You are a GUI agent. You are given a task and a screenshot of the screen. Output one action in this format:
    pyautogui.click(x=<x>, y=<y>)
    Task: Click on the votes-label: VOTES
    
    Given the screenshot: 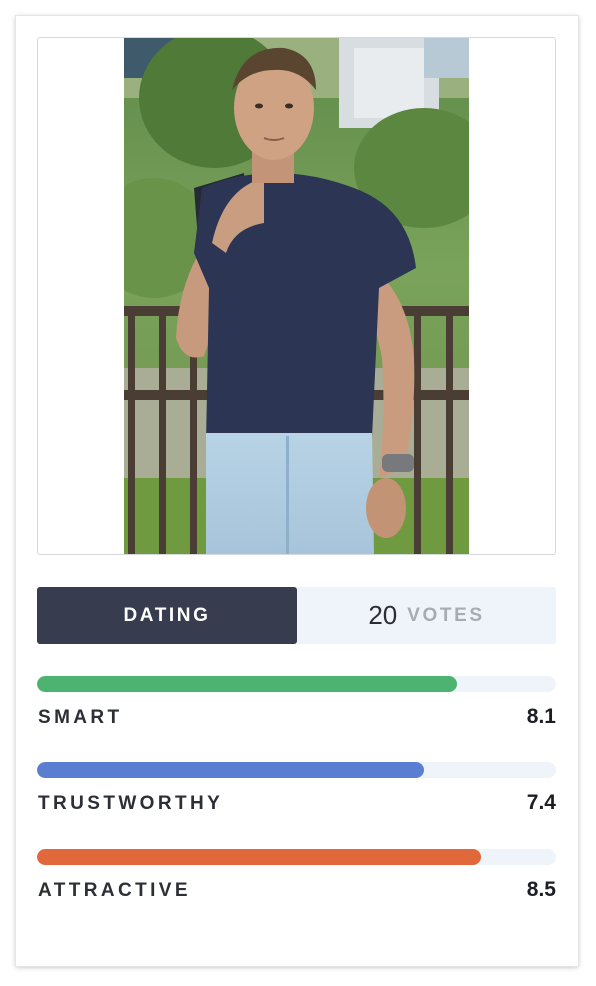 What is the action you would take?
    pyautogui.click(x=446, y=615)
    